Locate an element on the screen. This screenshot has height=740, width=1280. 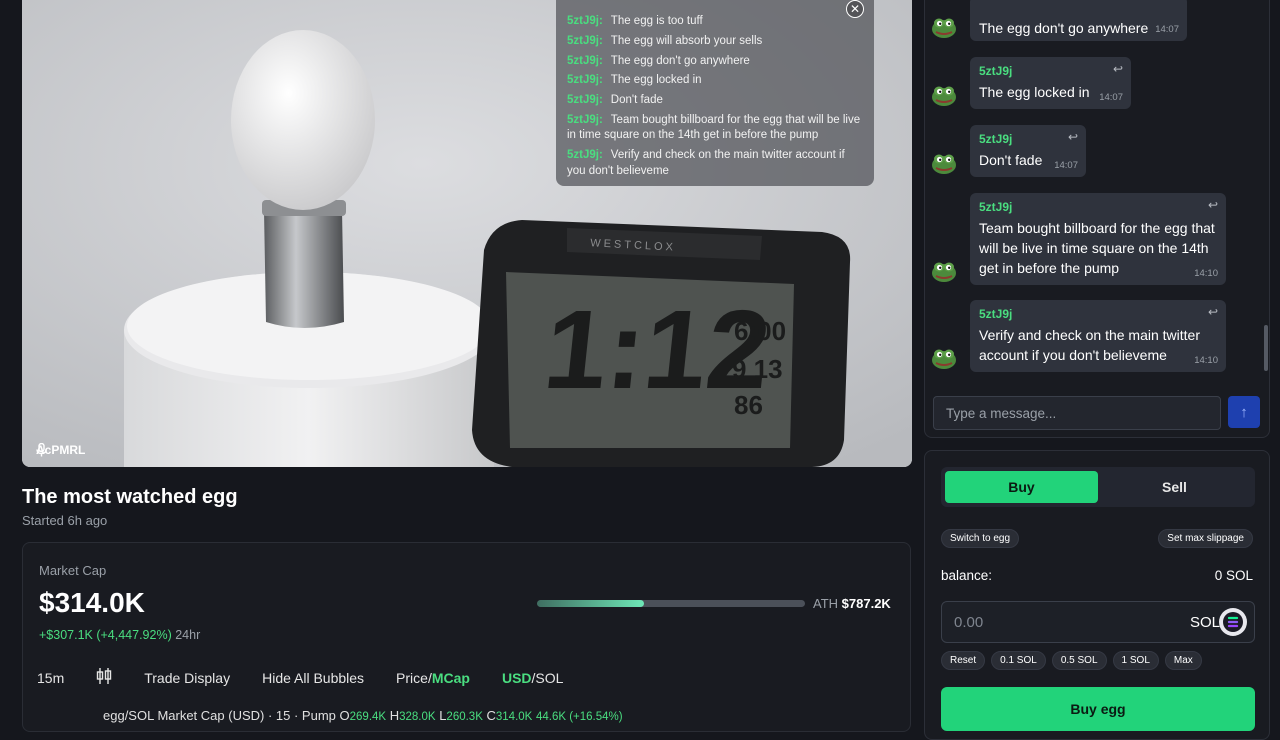
chat-message: 5ztJ9j The egg locked in 14:07 ↩ is located at coordinates (1031, 83).